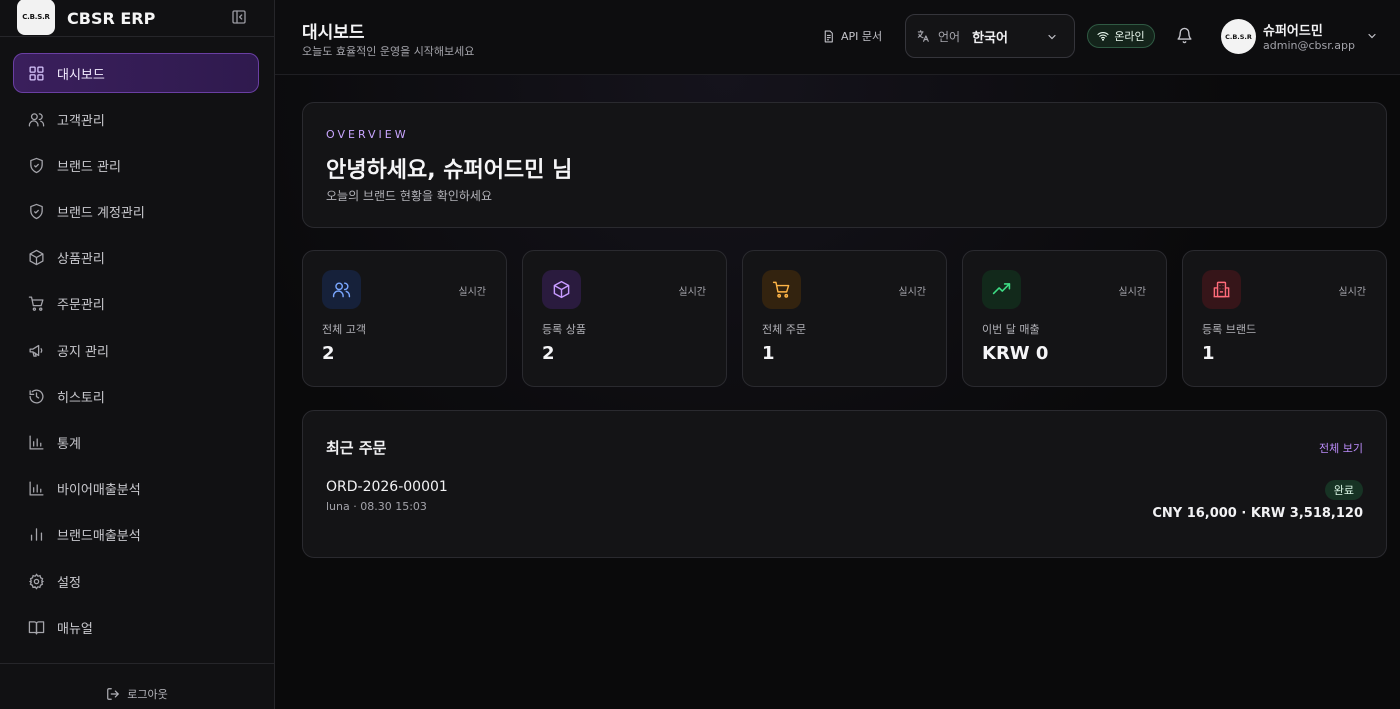 This screenshot has width=1400, height=709. Describe the element at coordinates (136, 119) in the screenshot. I see `sidebar-item-customers: 고객관리` at that location.